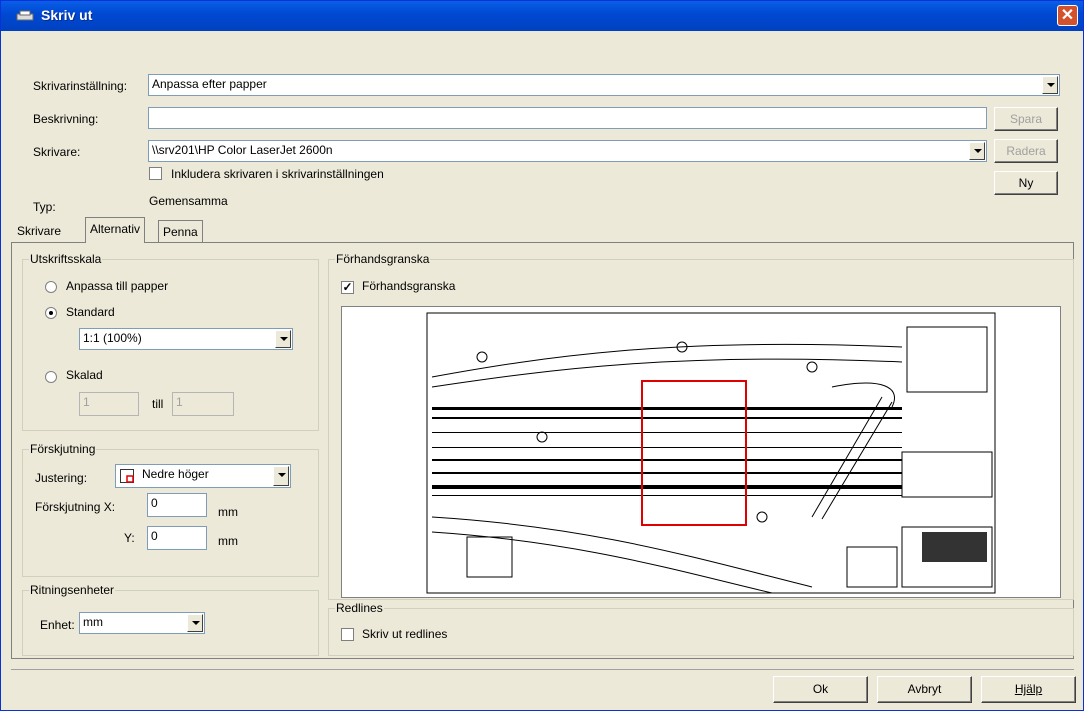  I want to click on preview-group-title: Förhandsgranska, so click(383, 259).